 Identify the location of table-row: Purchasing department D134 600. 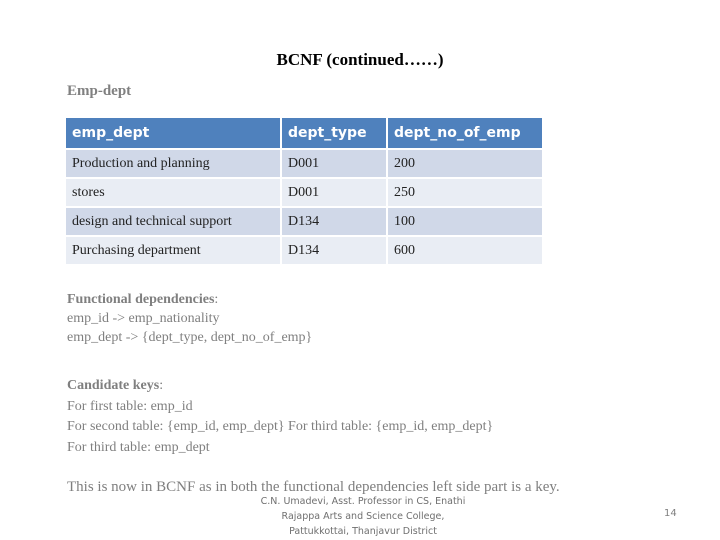
(304, 250).